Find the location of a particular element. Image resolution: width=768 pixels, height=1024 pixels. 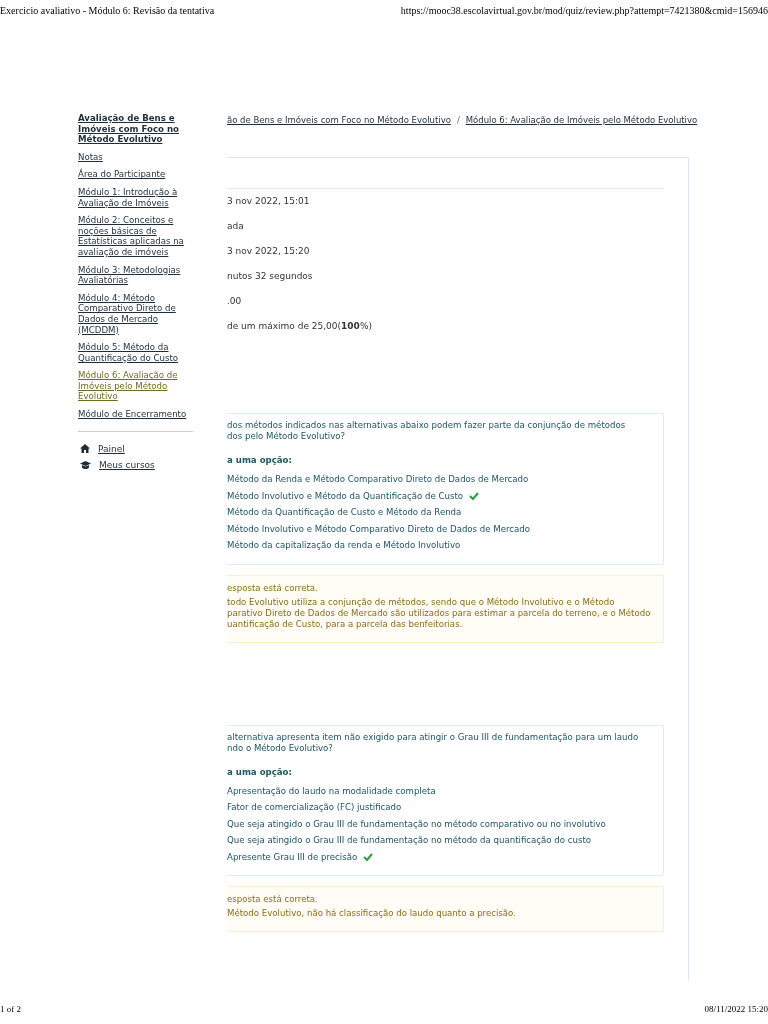

answer-option: Método da capitalização da renda e Método Involutivo is located at coordinates (344, 545).